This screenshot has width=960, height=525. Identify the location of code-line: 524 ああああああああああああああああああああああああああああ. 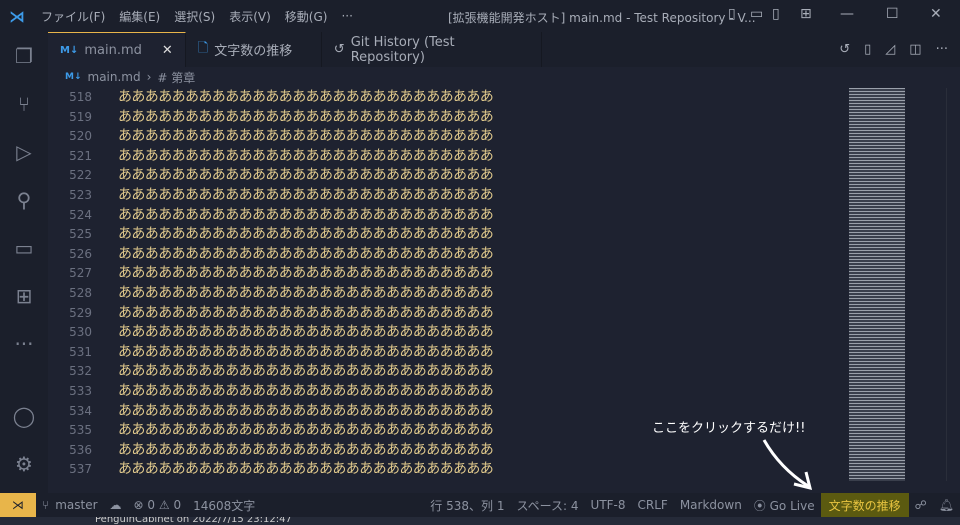
(448, 216).